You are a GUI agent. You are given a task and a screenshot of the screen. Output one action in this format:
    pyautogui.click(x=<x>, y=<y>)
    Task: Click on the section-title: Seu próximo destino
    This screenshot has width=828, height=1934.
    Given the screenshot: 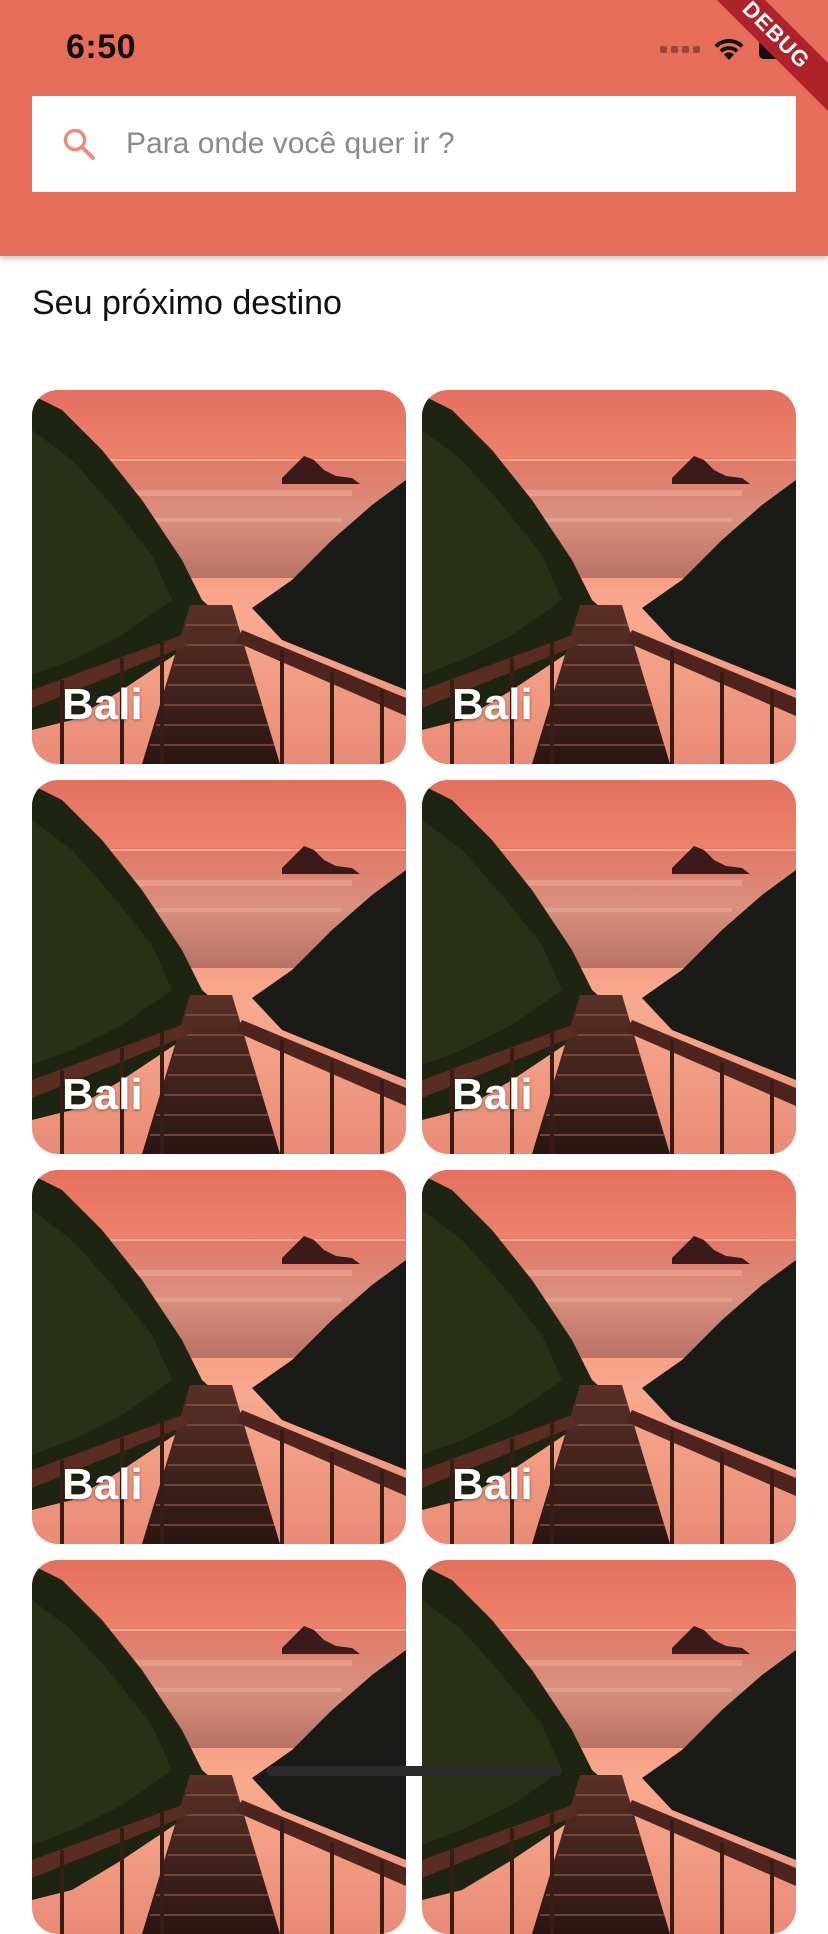 What is the action you would take?
    pyautogui.click(x=187, y=303)
    